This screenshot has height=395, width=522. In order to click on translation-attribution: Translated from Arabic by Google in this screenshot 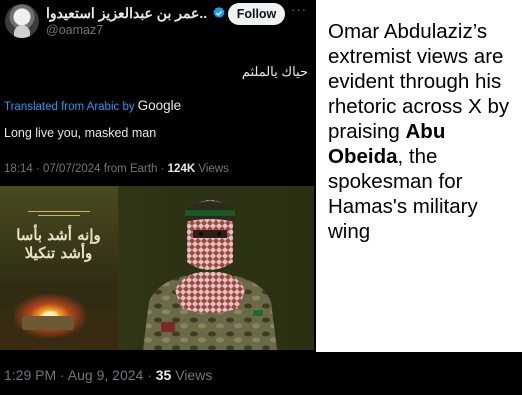, I will do `click(92, 105)`.